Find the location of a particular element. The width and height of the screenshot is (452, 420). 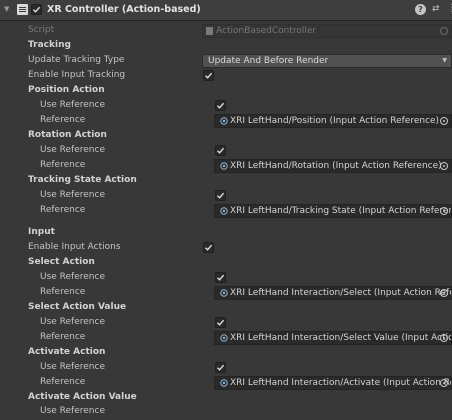

property-label: Select Action is located at coordinates (61, 262).